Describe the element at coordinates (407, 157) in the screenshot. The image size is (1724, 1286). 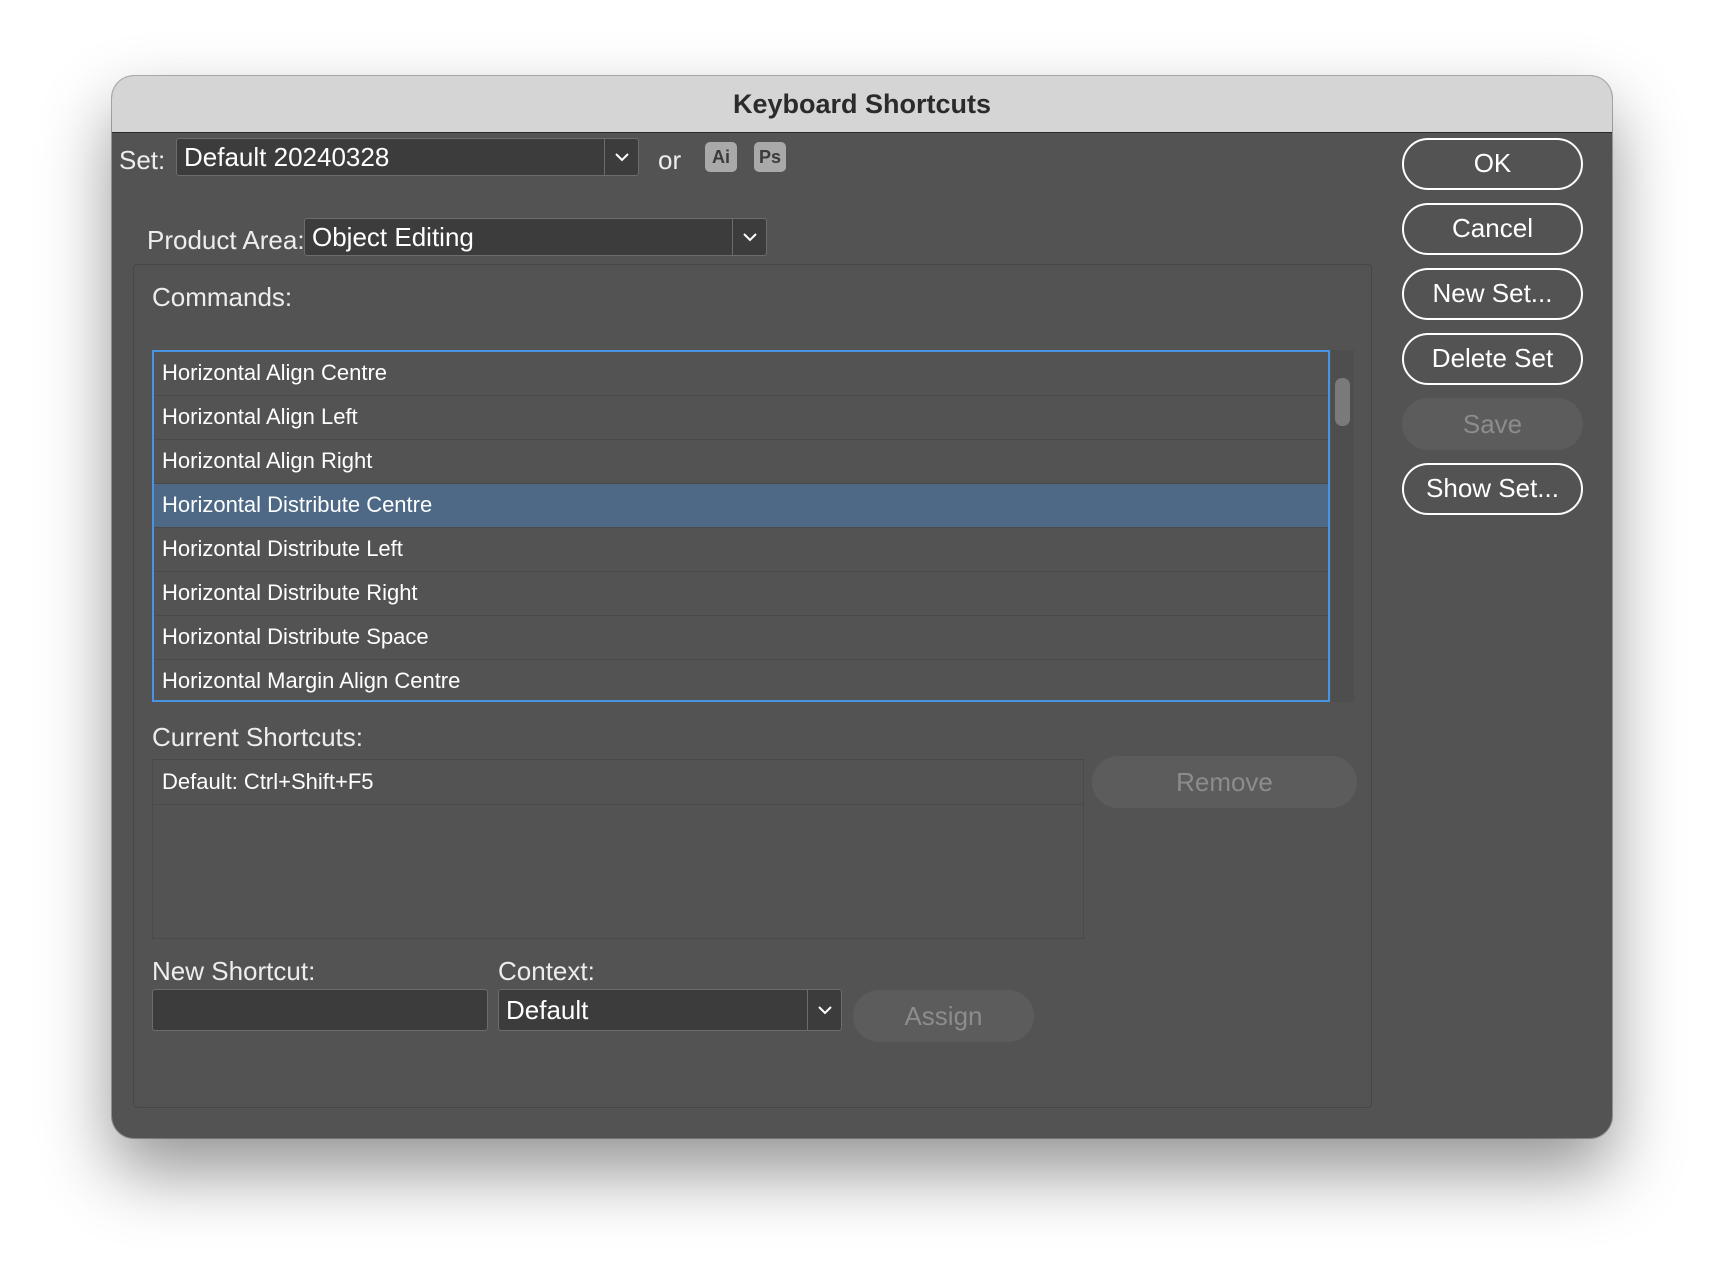
I see `set-dropdown: Default 20240328` at that location.